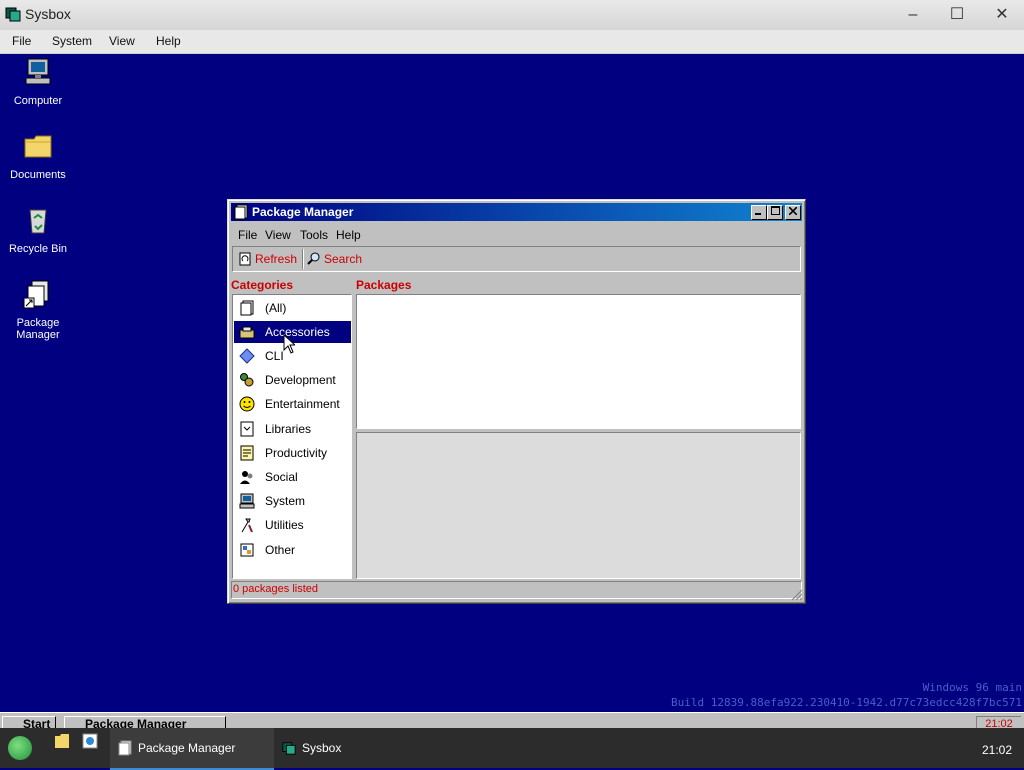 This screenshot has height=770, width=1024. What do you see at coordinates (343, 259) in the screenshot?
I see `search-label: Search` at bounding box center [343, 259].